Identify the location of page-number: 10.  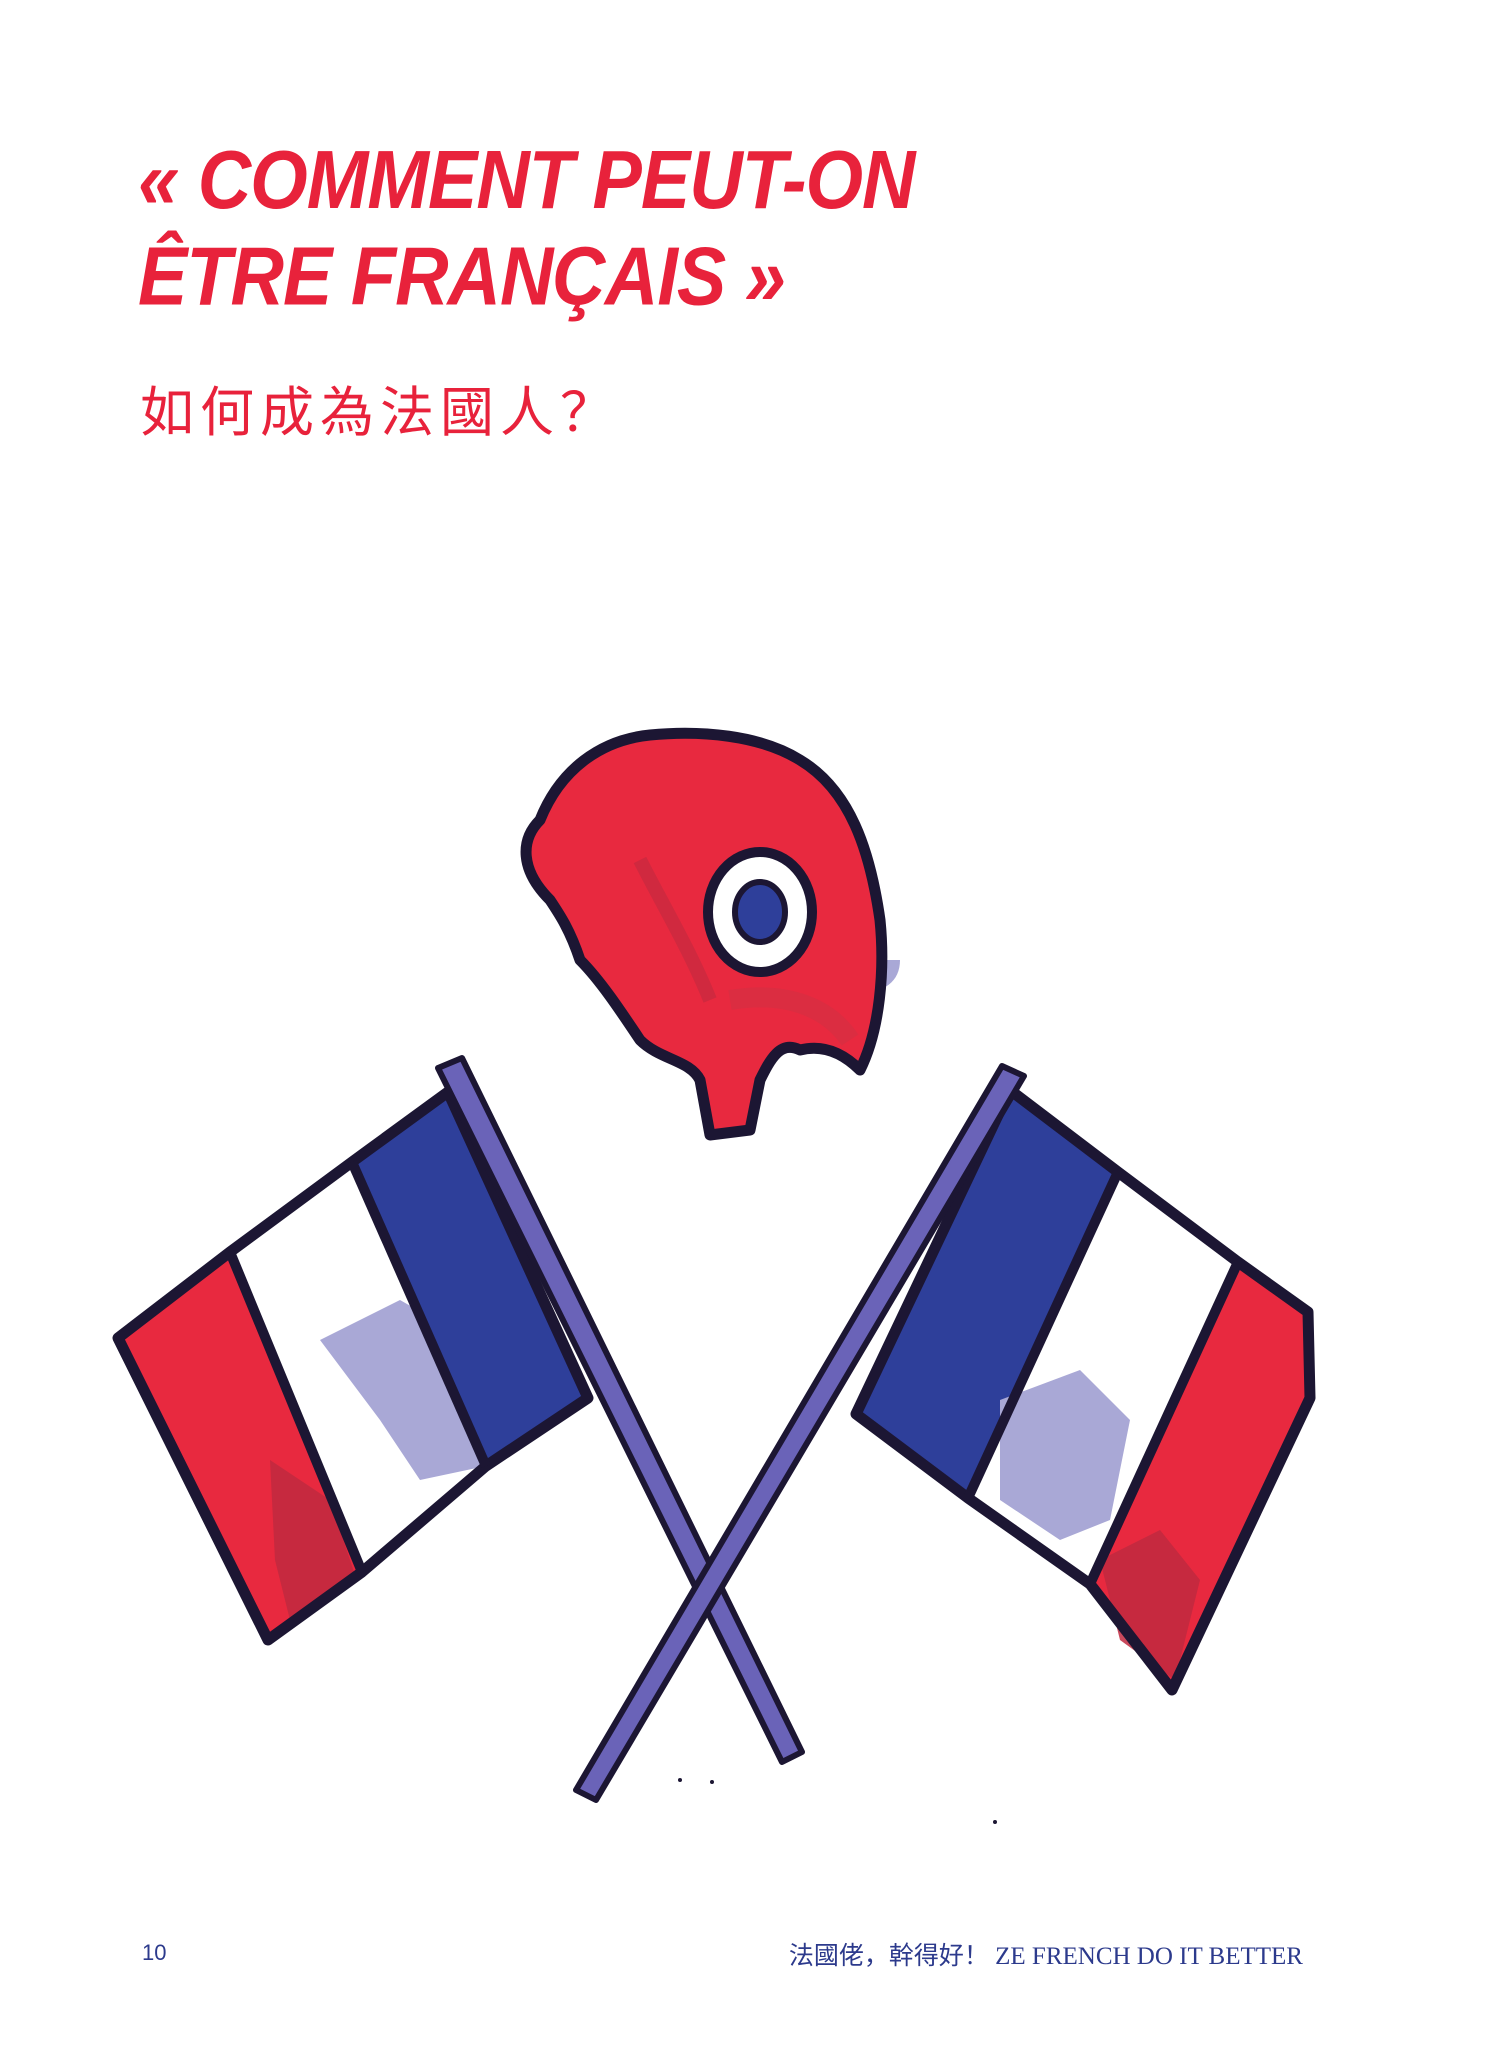
(154, 1952).